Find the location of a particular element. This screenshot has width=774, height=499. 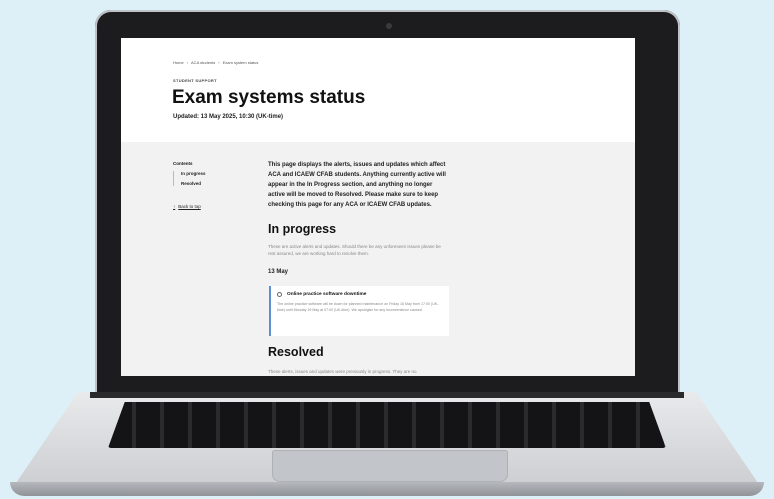

breadcrumb: Home › ACA students › Exam system status is located at coordinates (215, 62).